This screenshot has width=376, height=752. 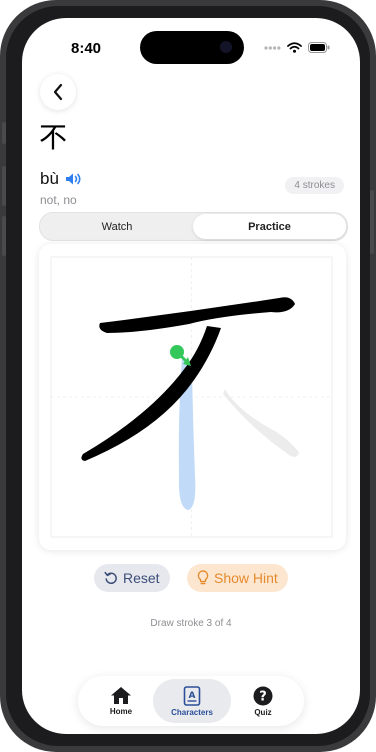 I want to click on tab-quiz: ? Quiz, so click(x=263, y=701).